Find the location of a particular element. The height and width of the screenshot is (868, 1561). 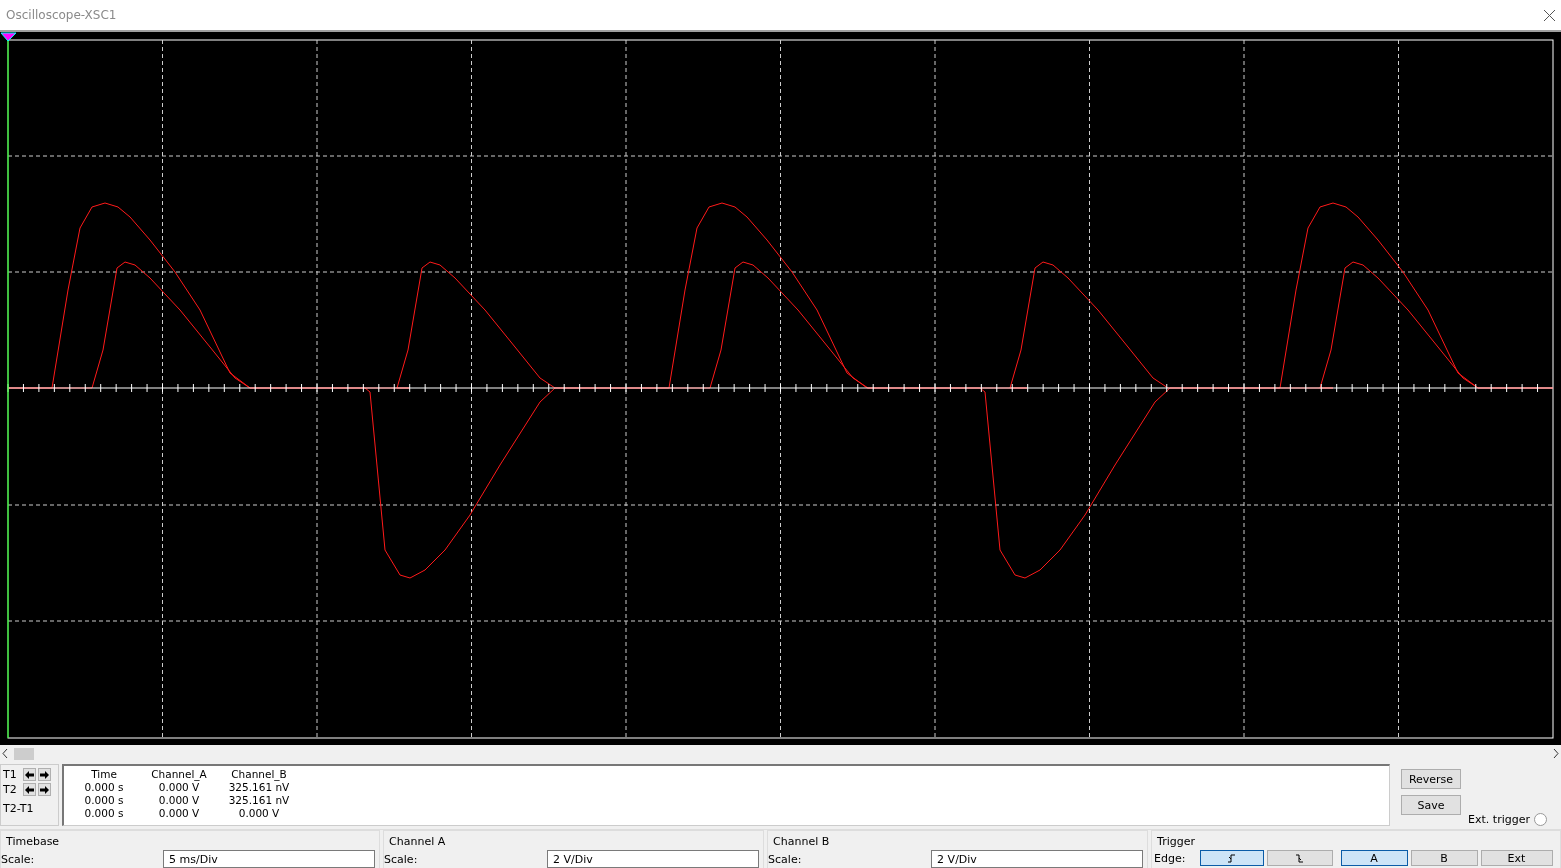

source-button: A is located at coordinates (1374, 858).